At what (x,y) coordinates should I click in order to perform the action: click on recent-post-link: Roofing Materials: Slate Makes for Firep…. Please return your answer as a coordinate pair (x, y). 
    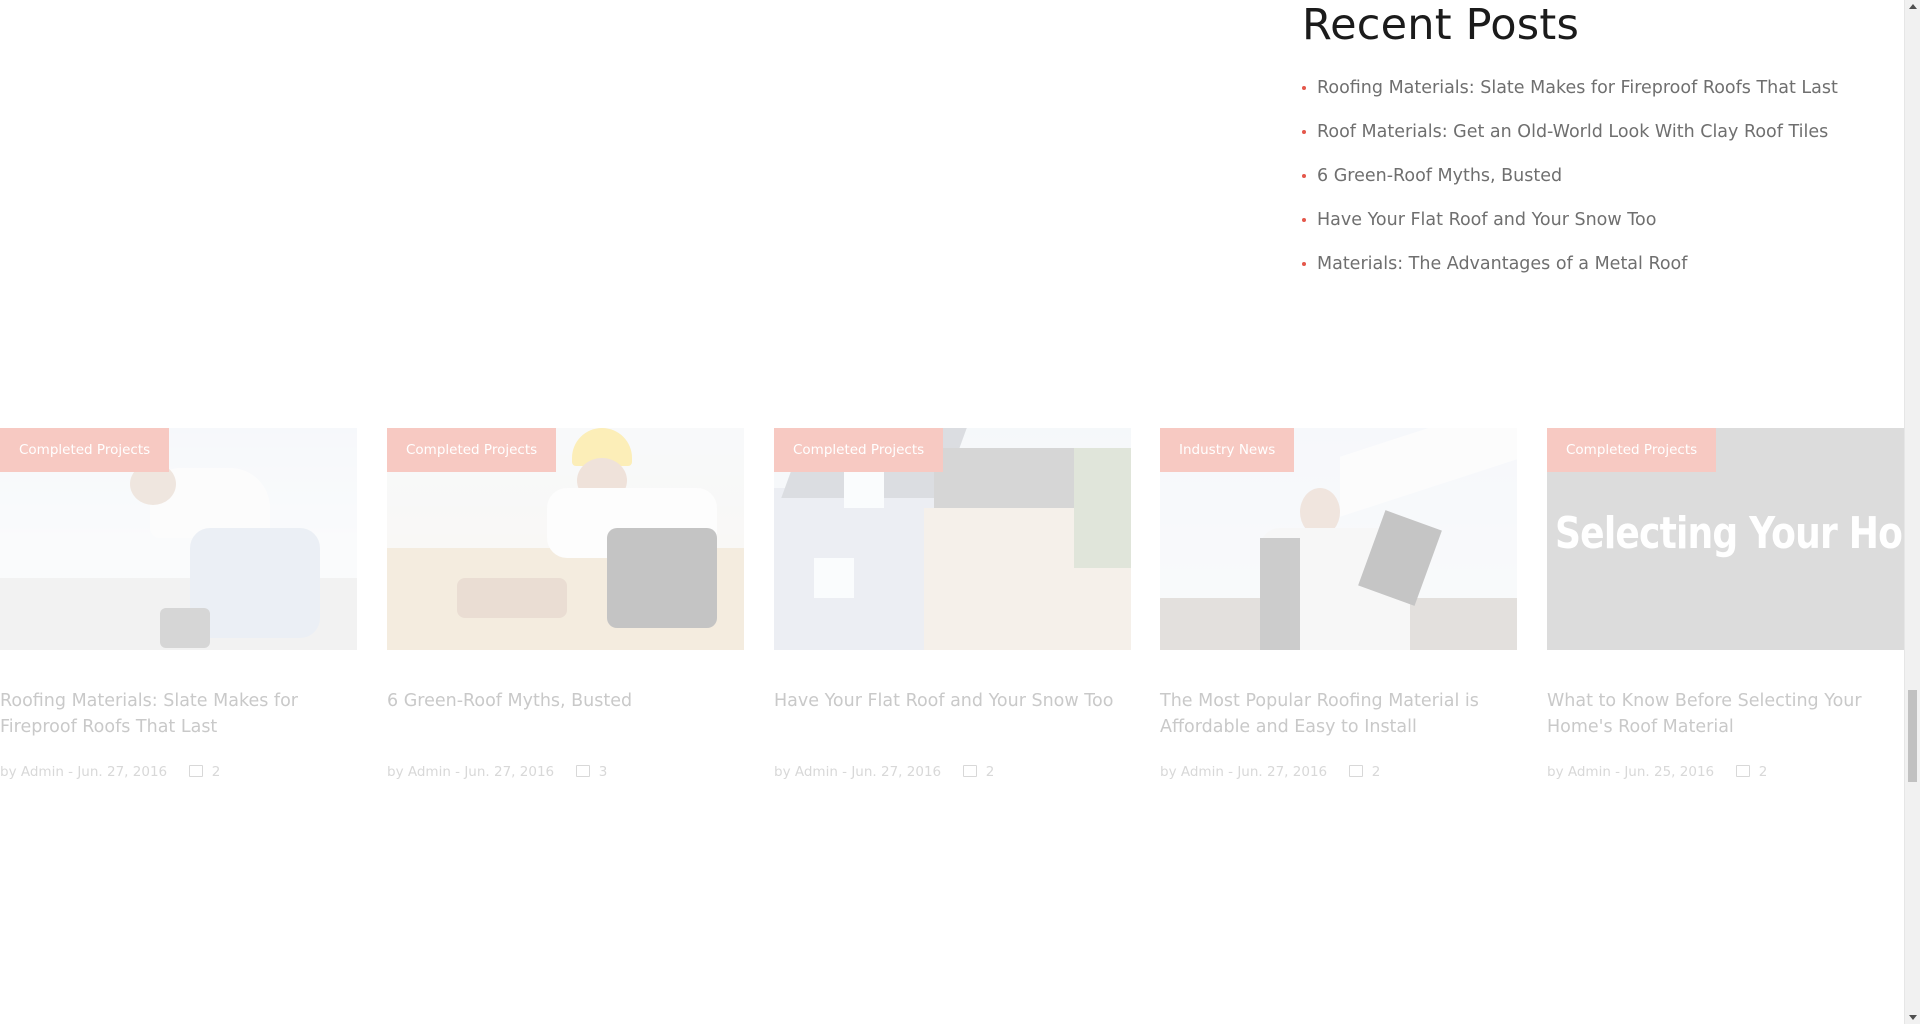
    Looking at the image, I should click on (1582, 98).